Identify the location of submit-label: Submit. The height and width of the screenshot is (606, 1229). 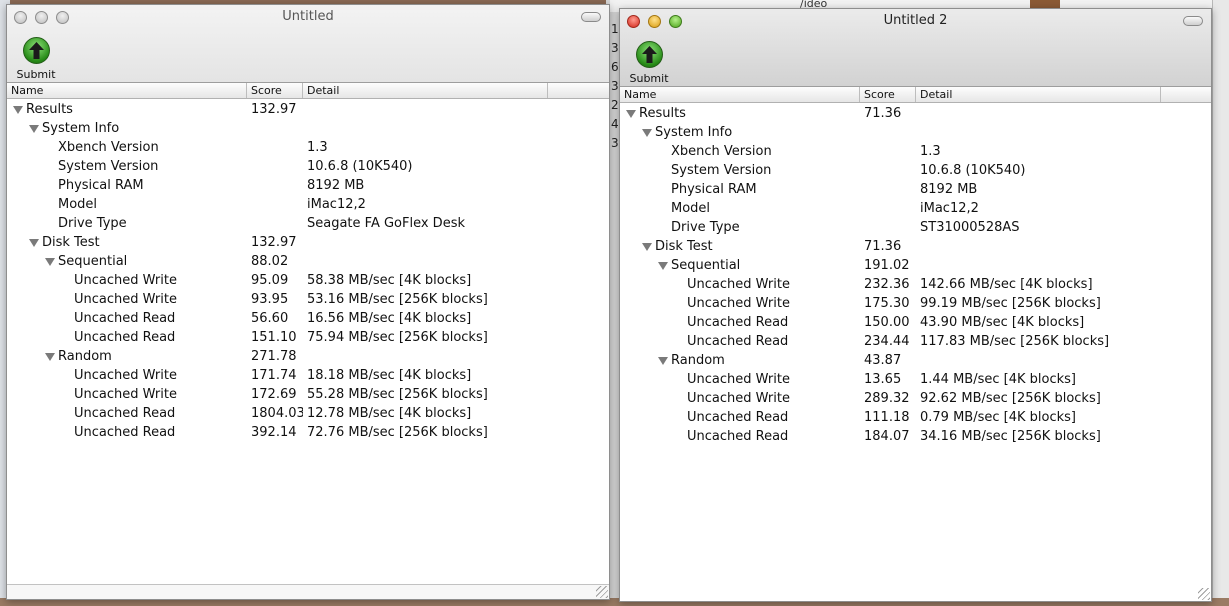
(36, 74).